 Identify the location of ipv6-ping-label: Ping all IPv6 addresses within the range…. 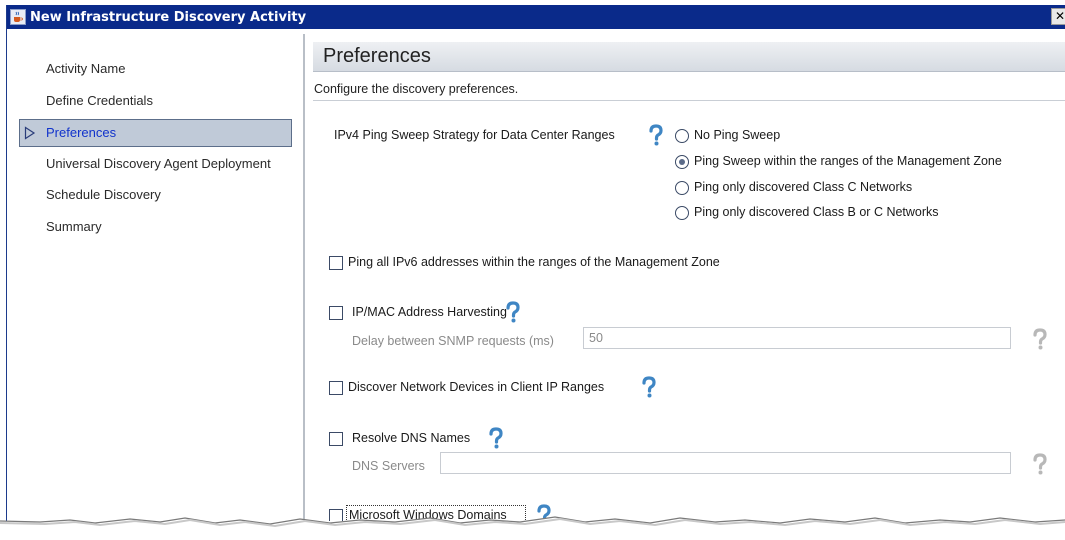
(534, 262).